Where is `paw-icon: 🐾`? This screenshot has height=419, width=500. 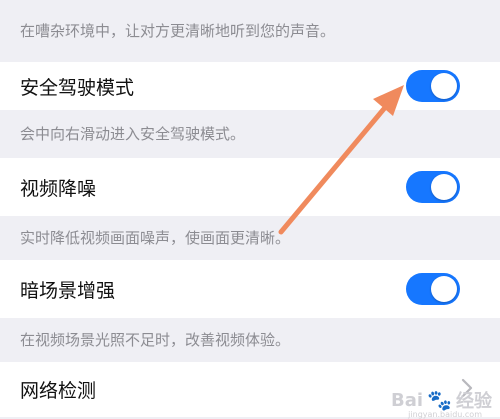 paw-icon: 🐾 is located at coordinates (439, 400).